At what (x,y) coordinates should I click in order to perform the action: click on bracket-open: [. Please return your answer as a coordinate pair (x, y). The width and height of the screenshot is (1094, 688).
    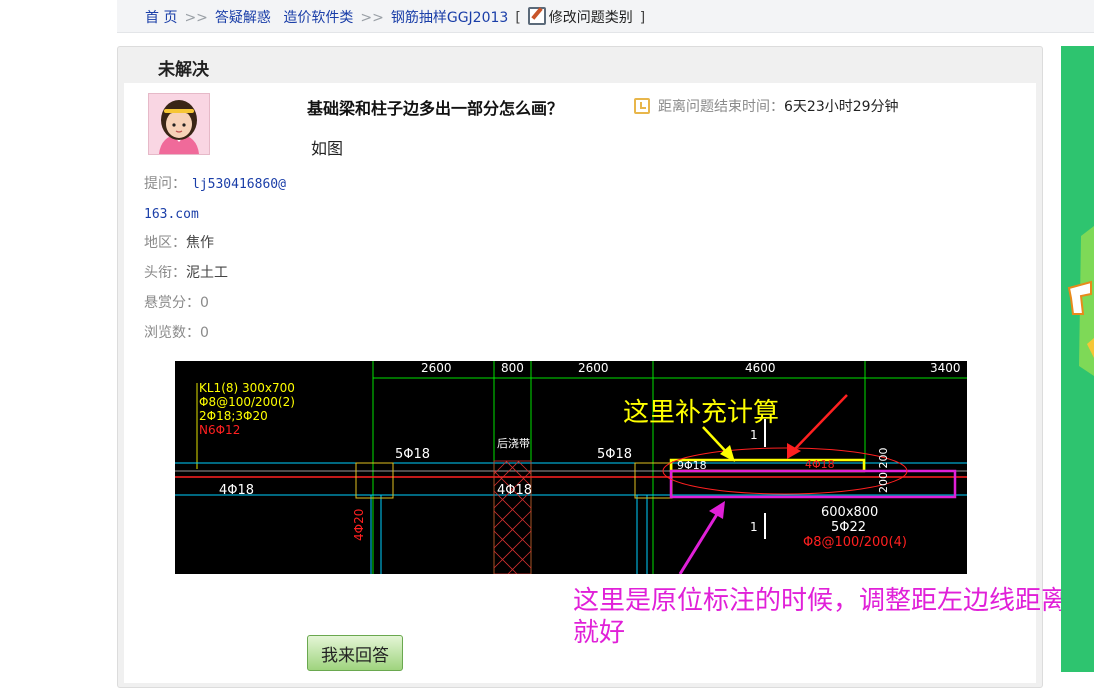
    Looking at the image, I should click on (518, 18).